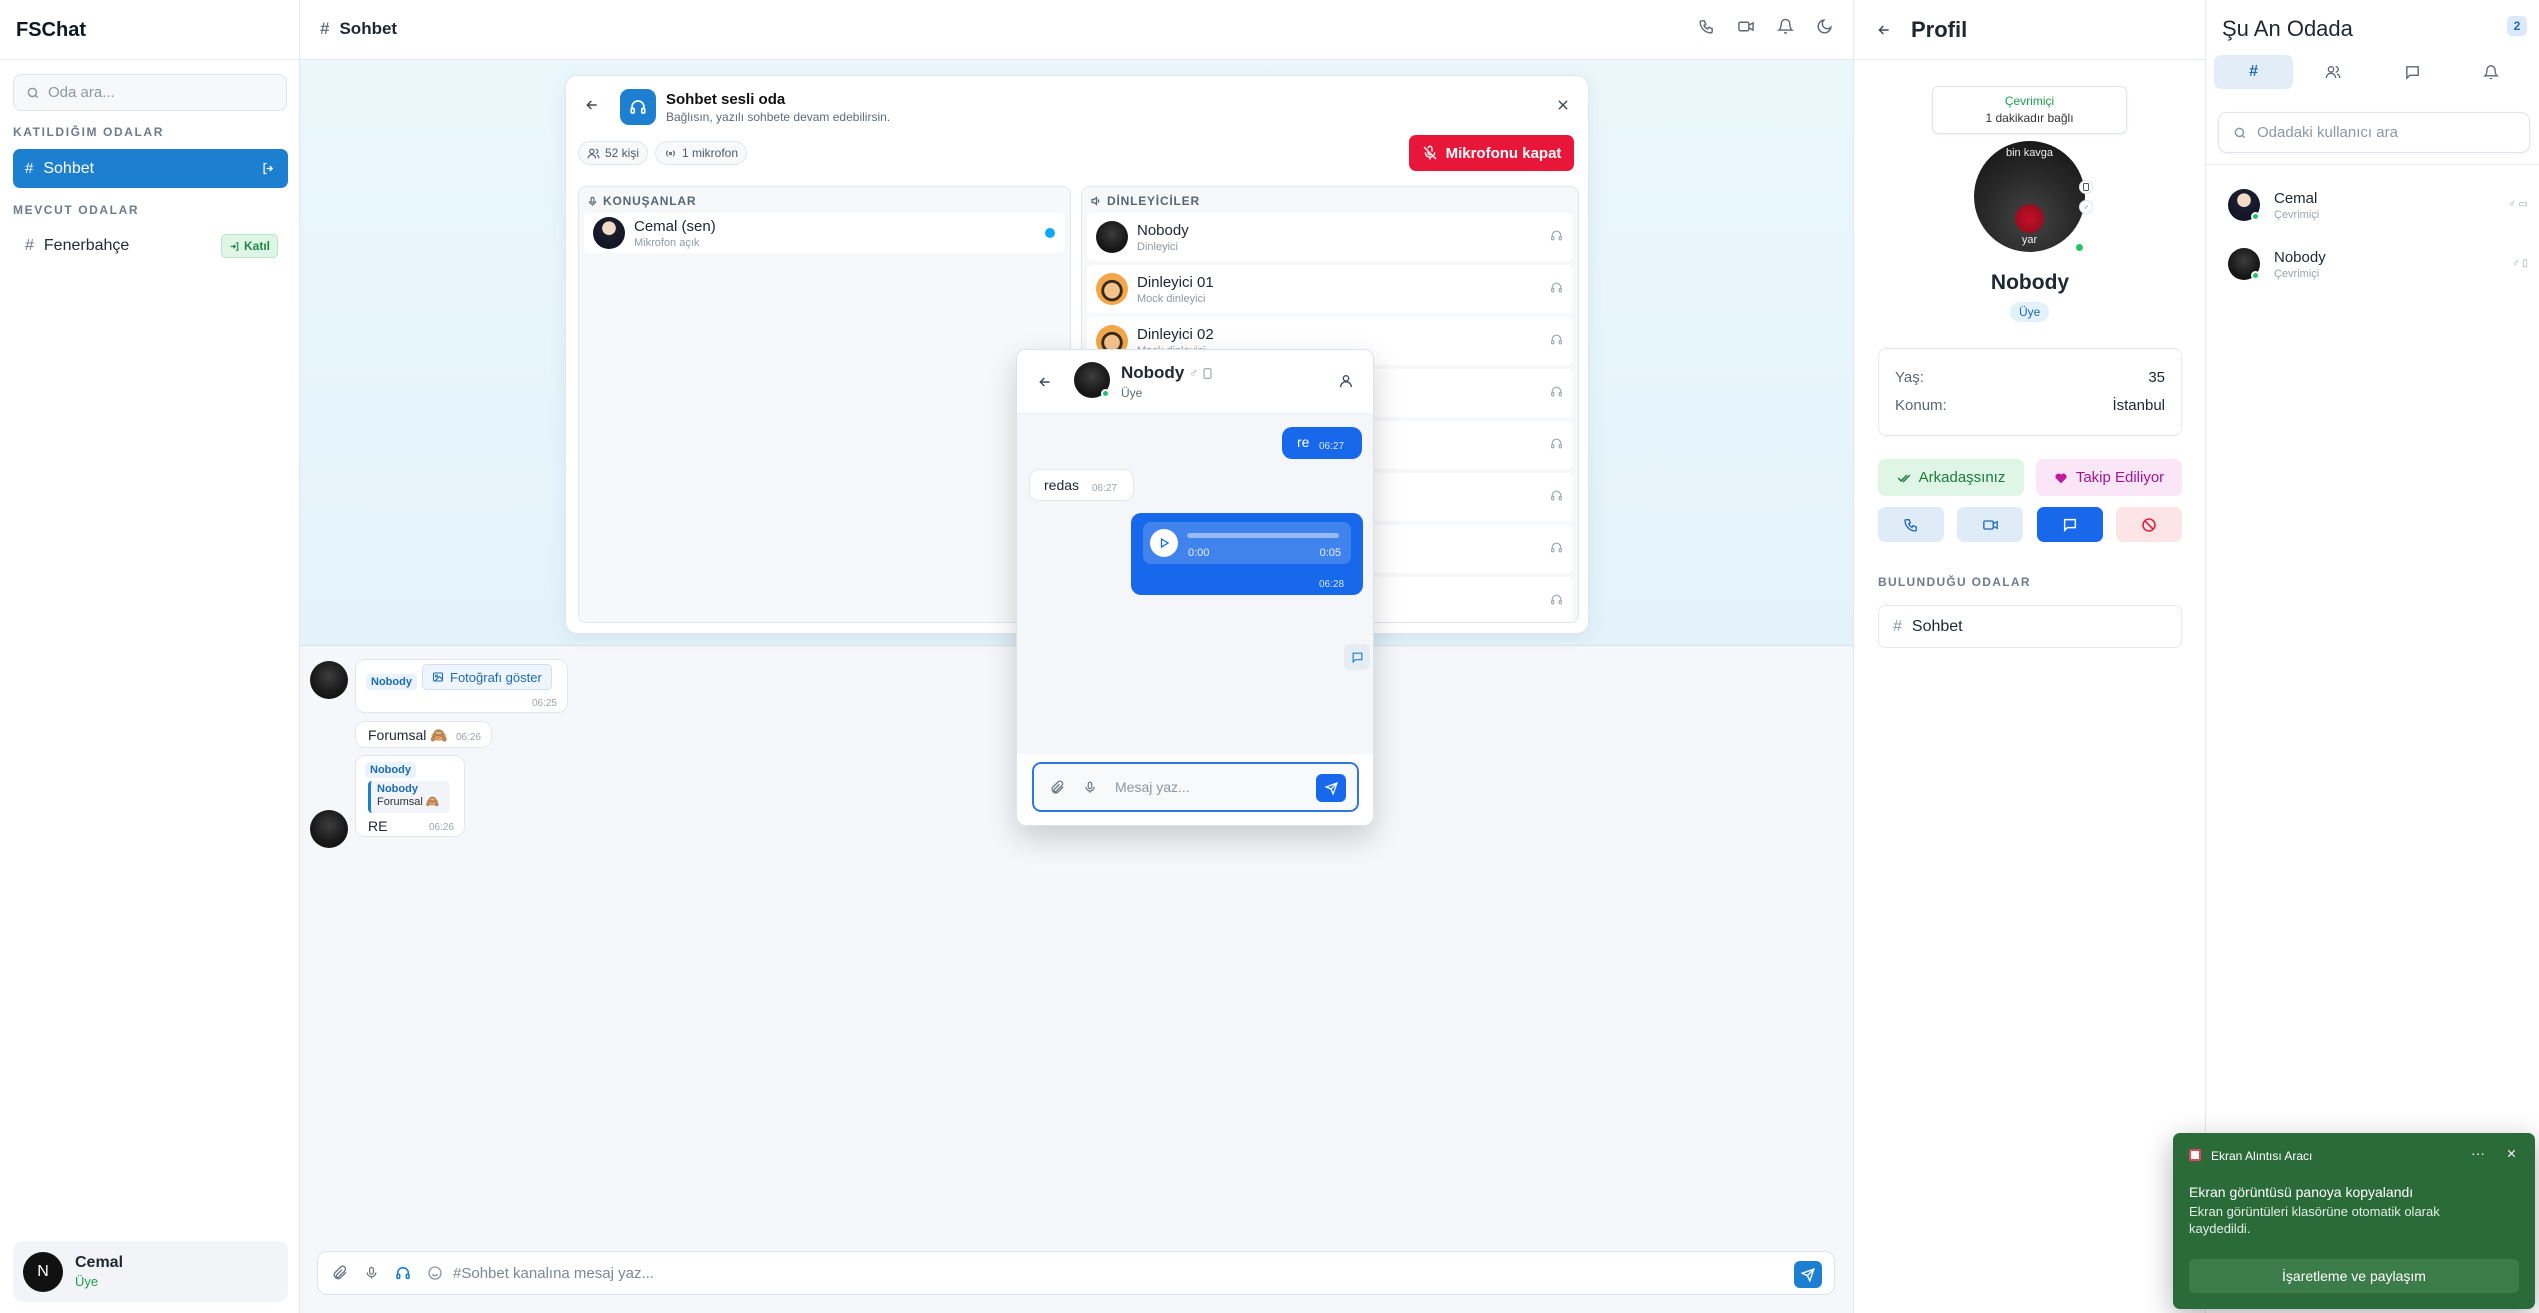 This screenshot has width=2539, height=1313. I want to click on search-icon, so click(33, 93).